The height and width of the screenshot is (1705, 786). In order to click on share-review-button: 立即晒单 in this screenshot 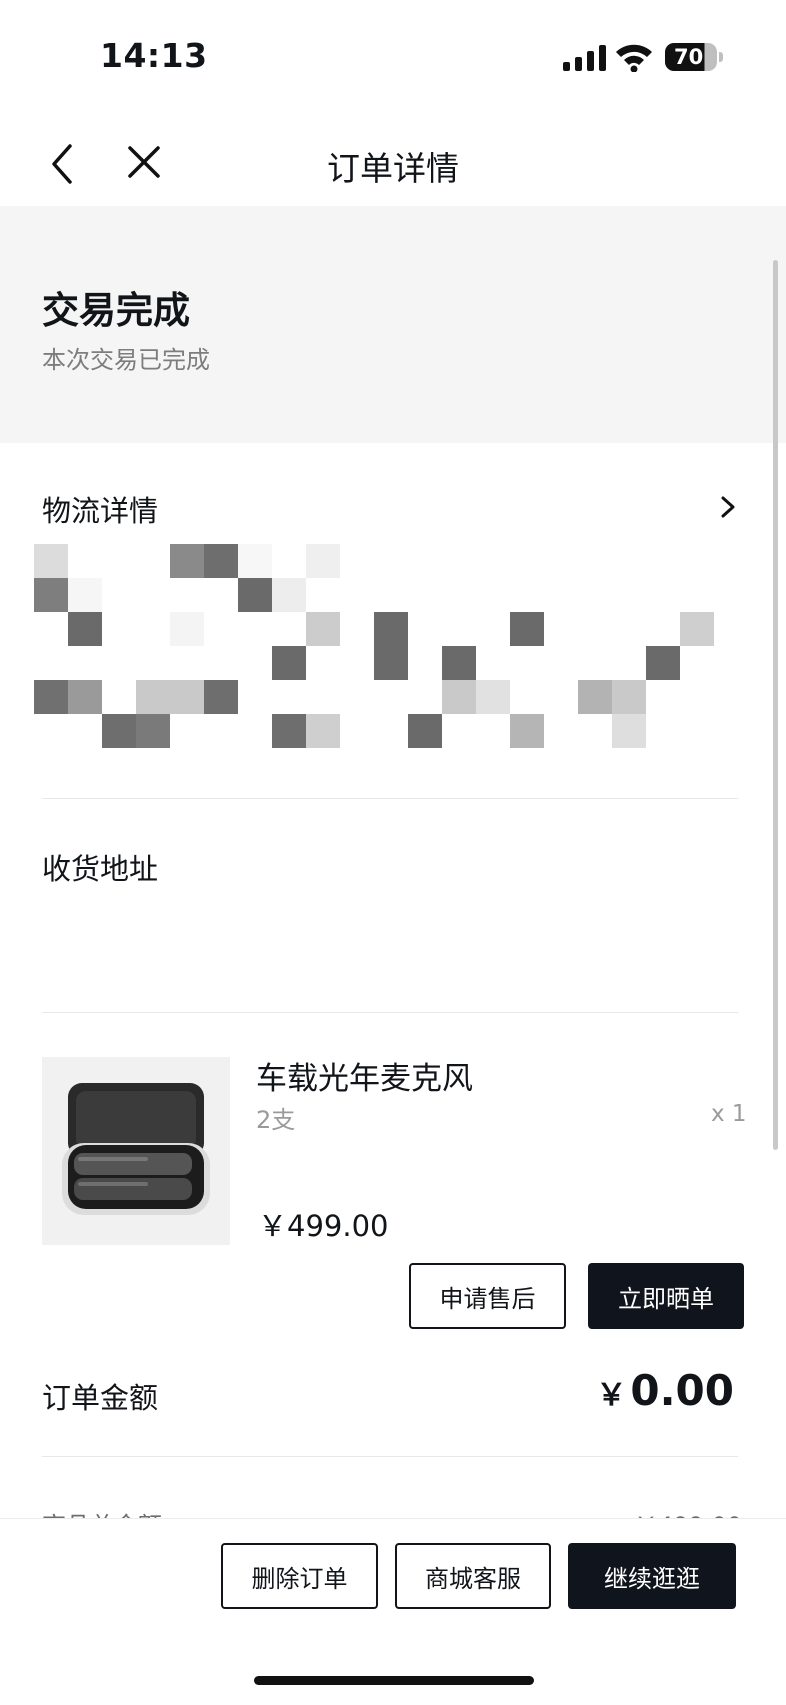, I will do `click(666, 1296)`.